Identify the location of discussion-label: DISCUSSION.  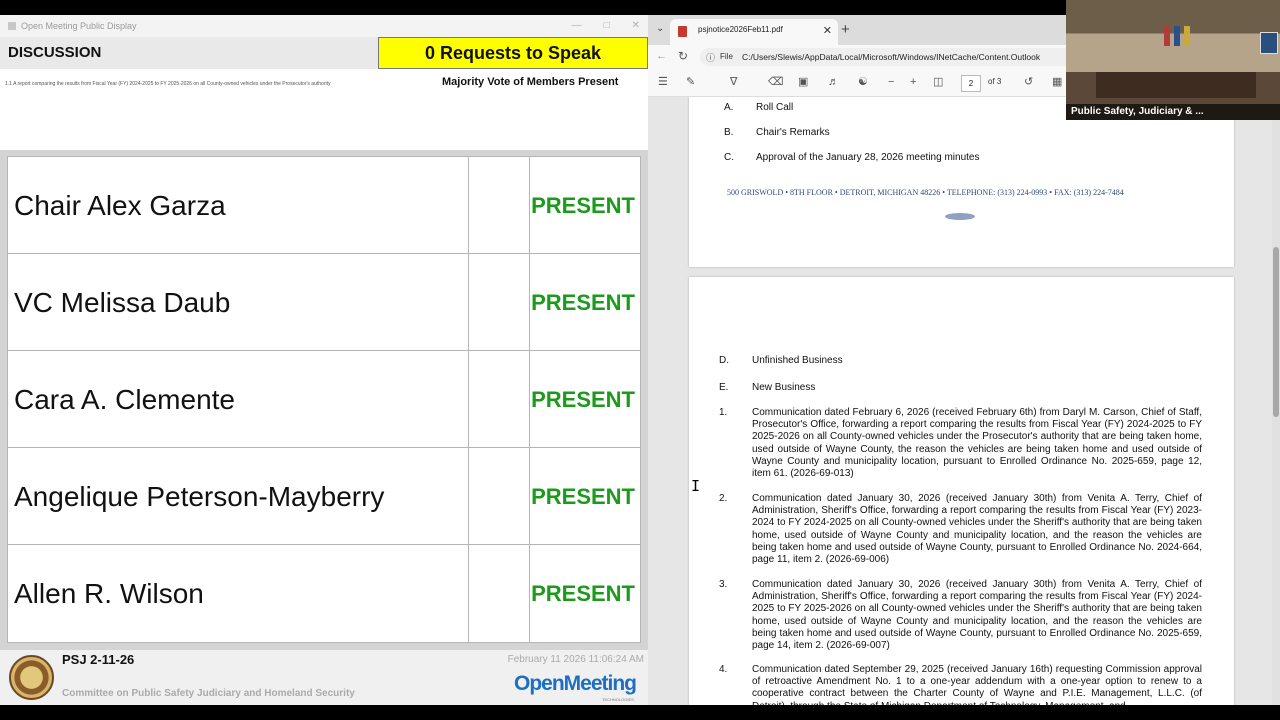
(55, 52).